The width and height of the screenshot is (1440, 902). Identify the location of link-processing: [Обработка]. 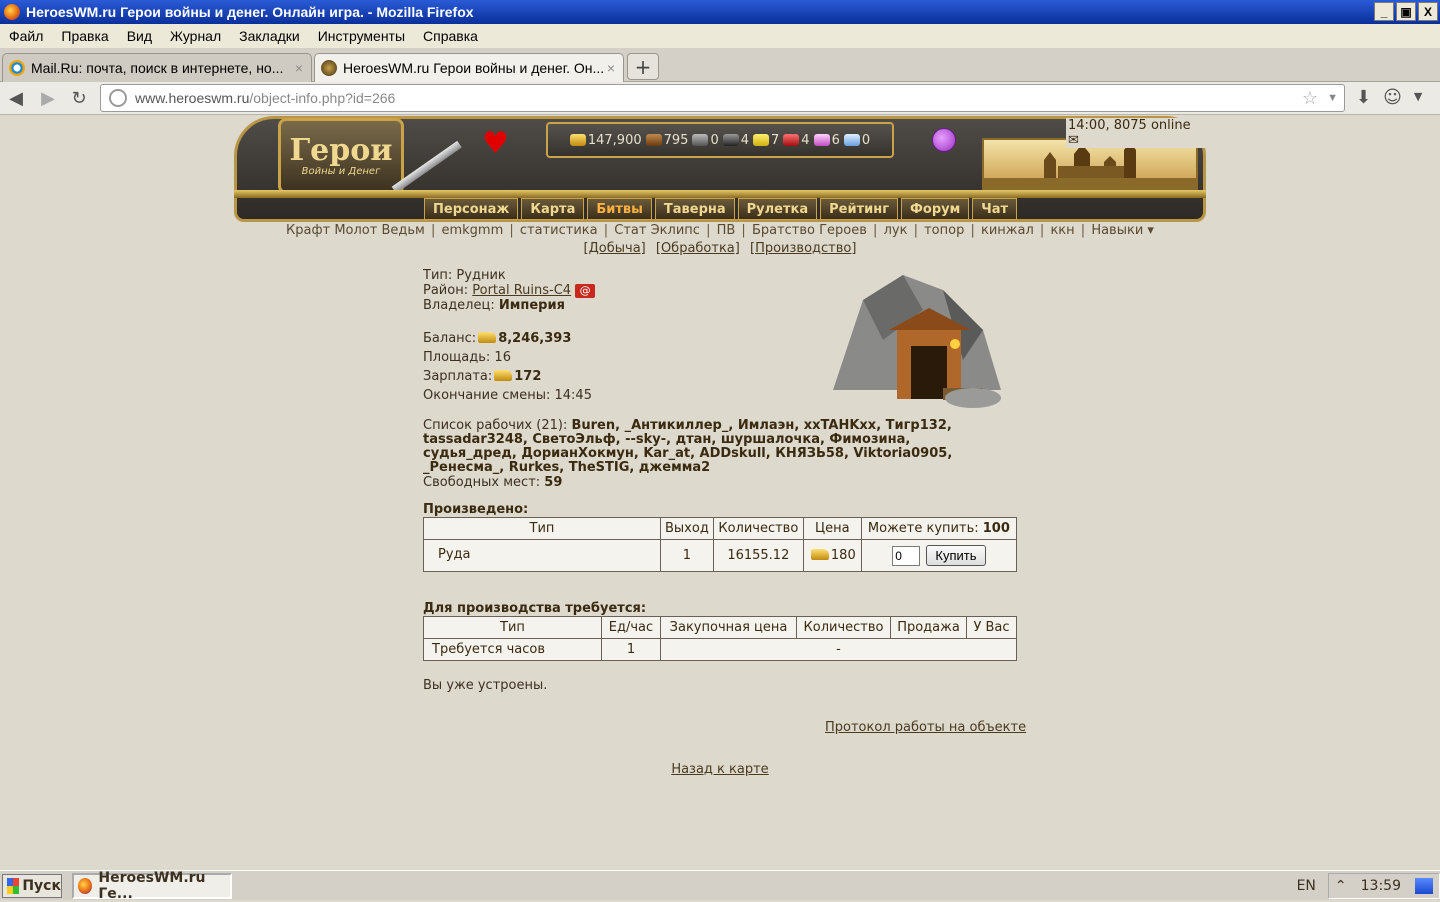
(698, 248).